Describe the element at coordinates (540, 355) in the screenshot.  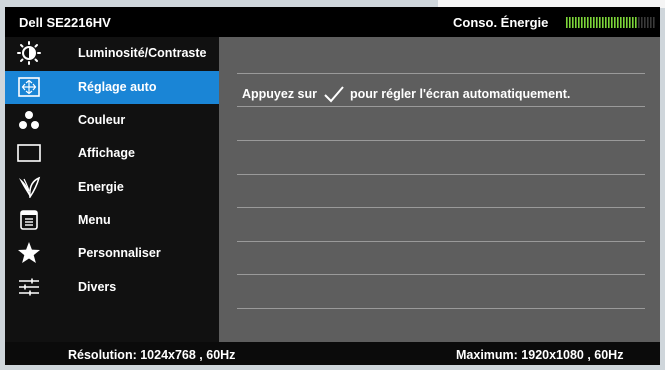
I see `maximum-resolution: Maximum: 1920x1080 , 60Hz` at that location.